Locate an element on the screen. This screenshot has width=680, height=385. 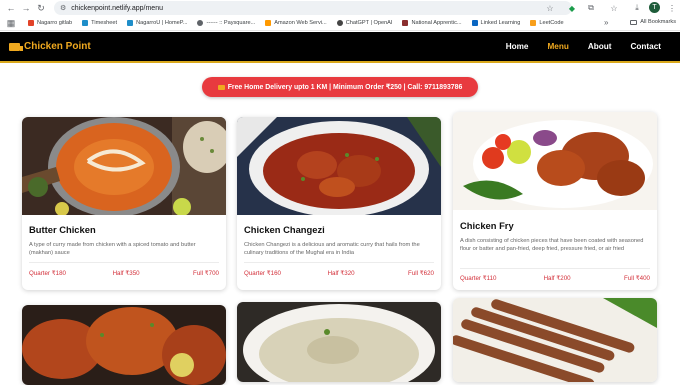
download-icon: ⤓ is located at coordinates (637, 8).